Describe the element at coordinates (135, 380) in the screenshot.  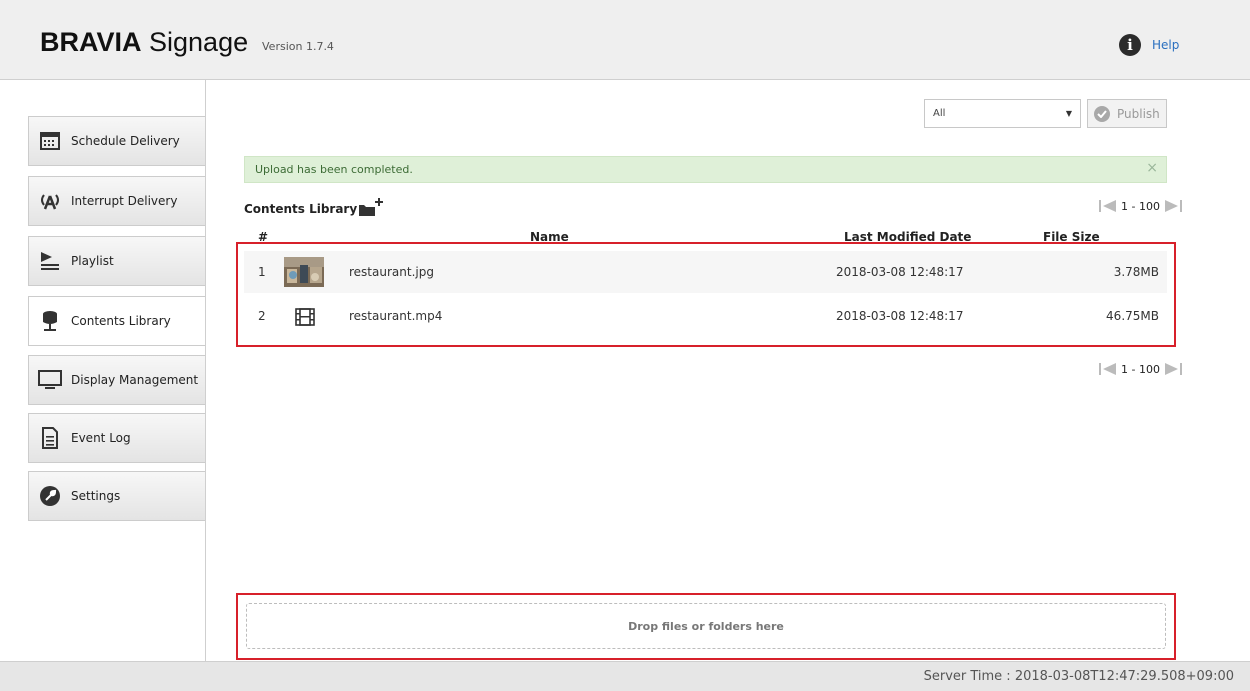
I see `sidebar-item-label: Display Management` at that location.